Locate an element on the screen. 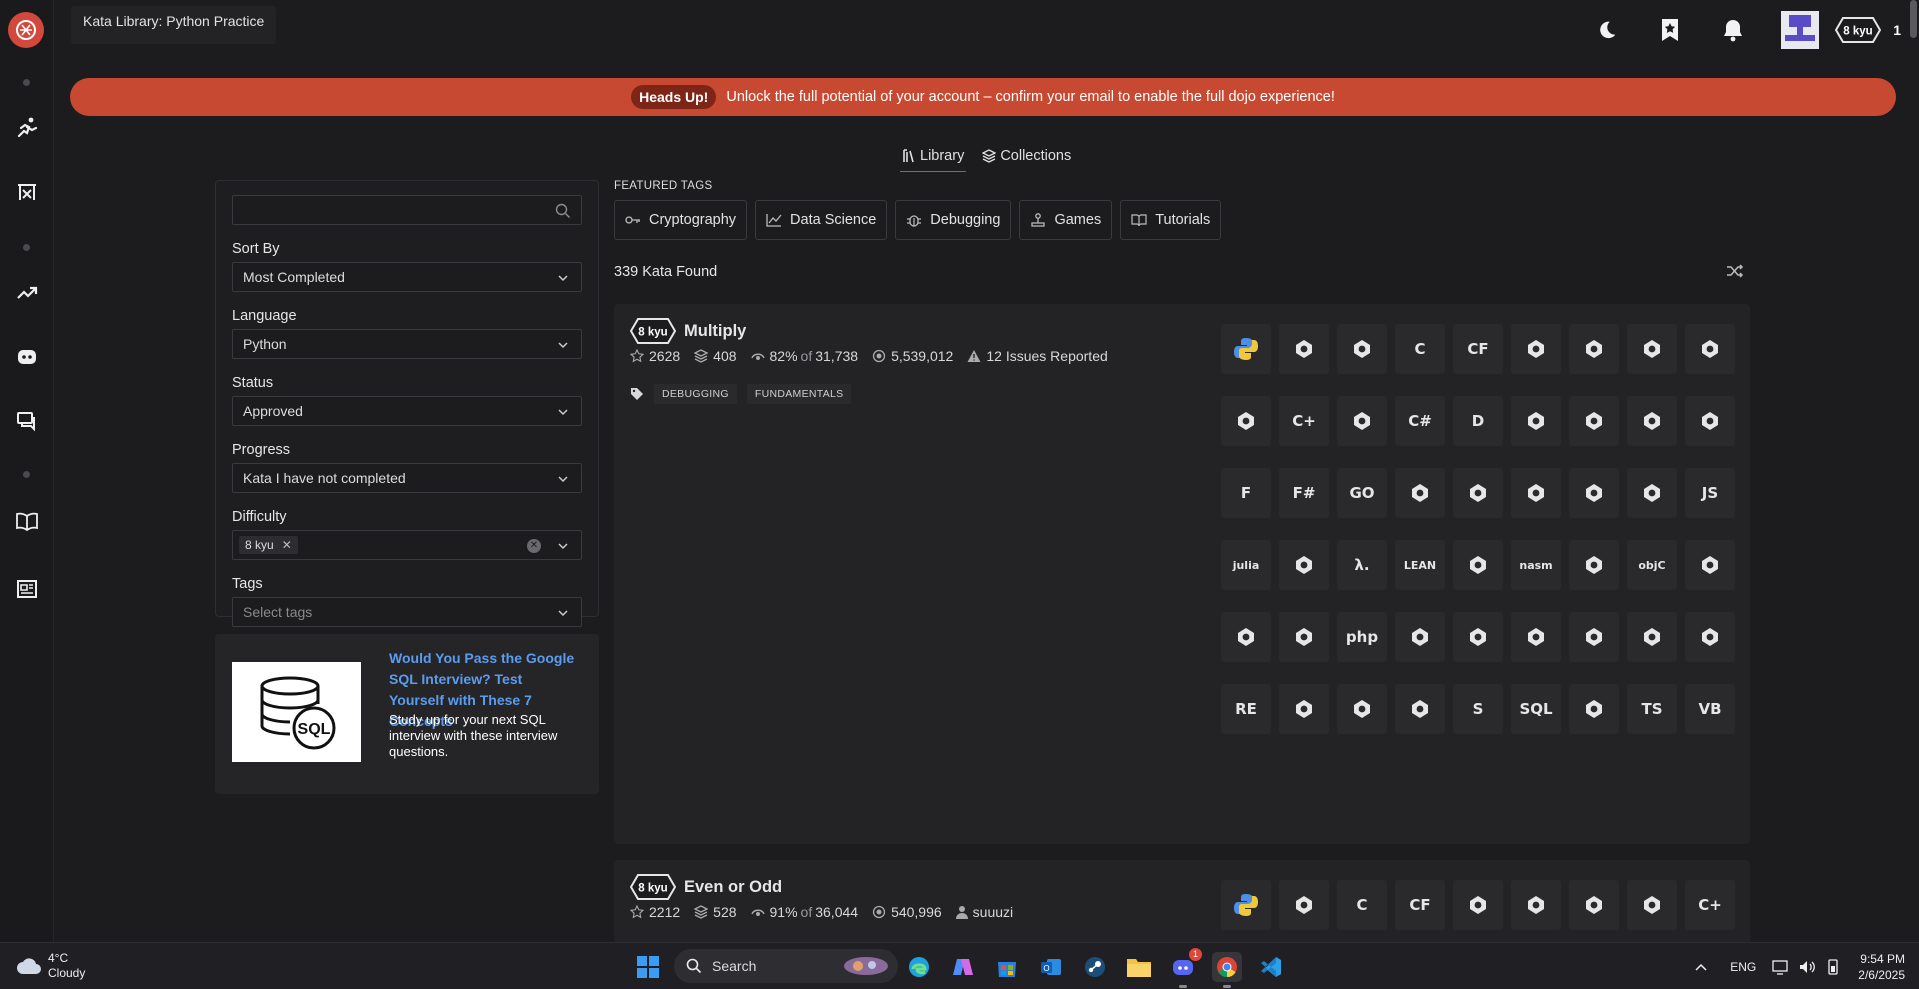 The image size is (1919, 989). powershell-language-icon is located at coordinates (1420, 637).